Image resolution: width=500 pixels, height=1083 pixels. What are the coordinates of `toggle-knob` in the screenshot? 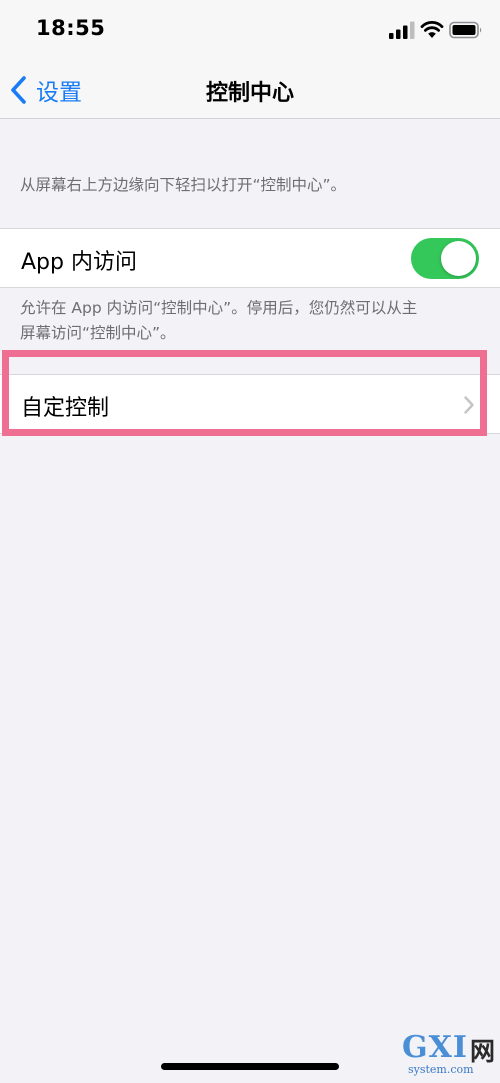 It's located at (458, 258).